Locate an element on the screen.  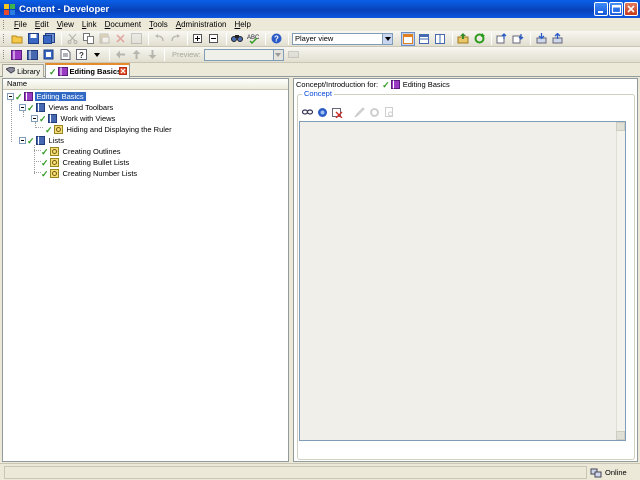
move-left-icon is located at coordinates (120, 55).